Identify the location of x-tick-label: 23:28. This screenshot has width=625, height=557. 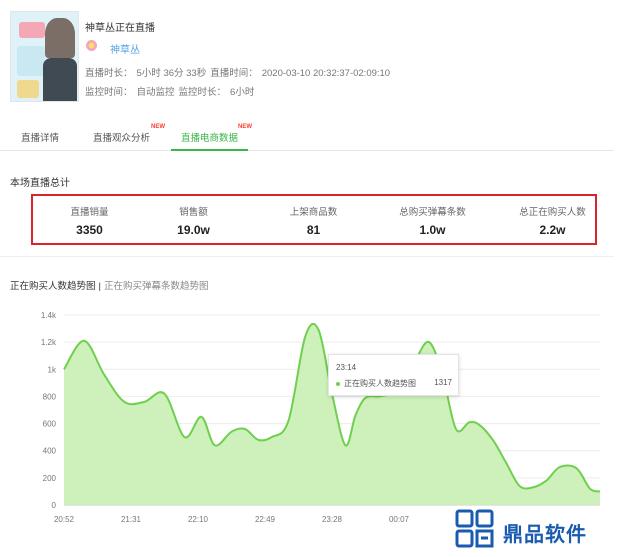
(332, 519).